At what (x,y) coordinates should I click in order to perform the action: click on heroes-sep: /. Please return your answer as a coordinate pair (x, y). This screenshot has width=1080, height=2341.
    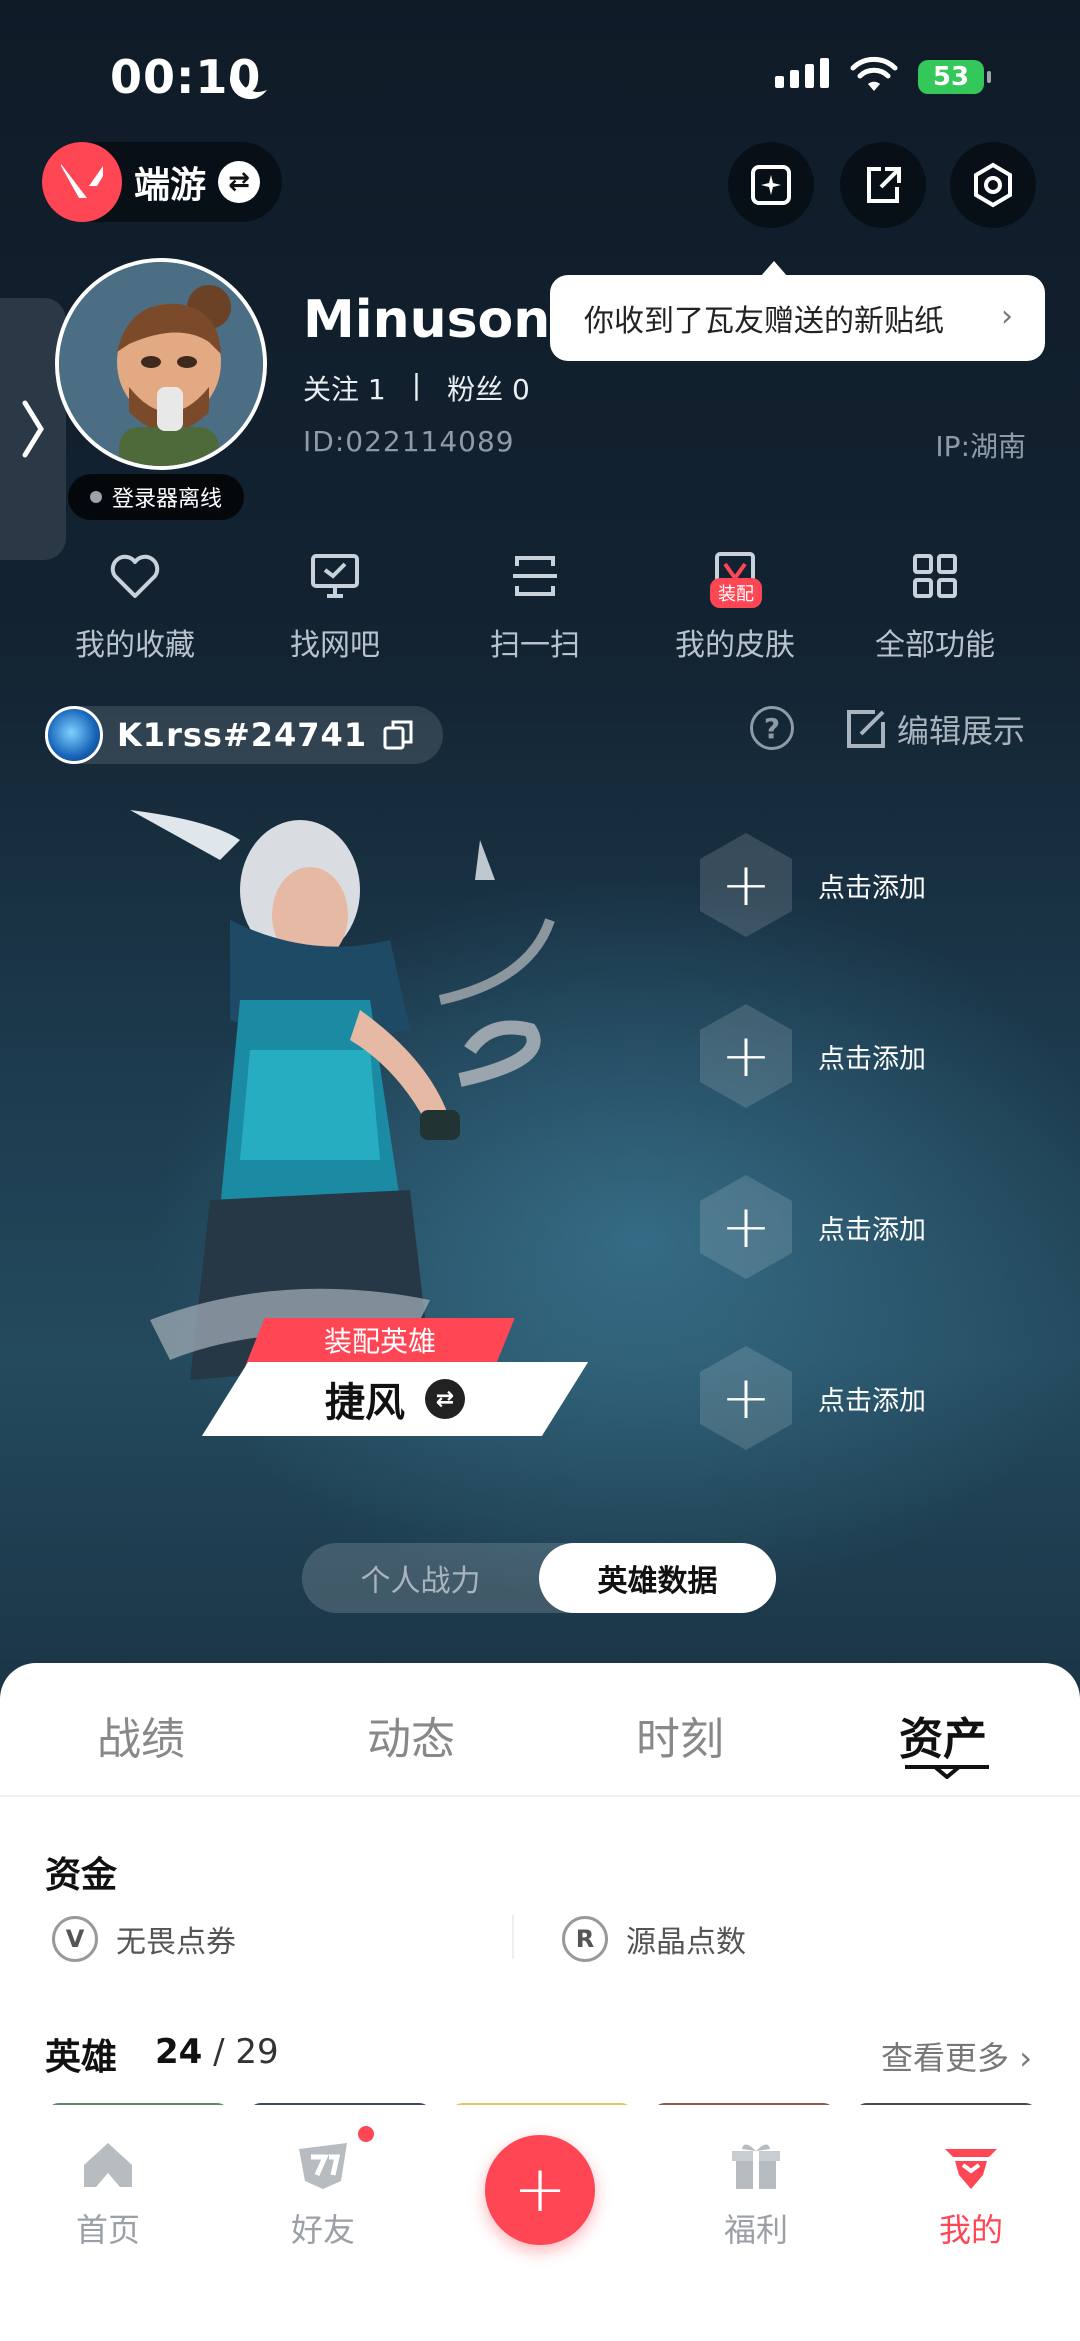
    Looking at the image, I should click on (219, 2052).